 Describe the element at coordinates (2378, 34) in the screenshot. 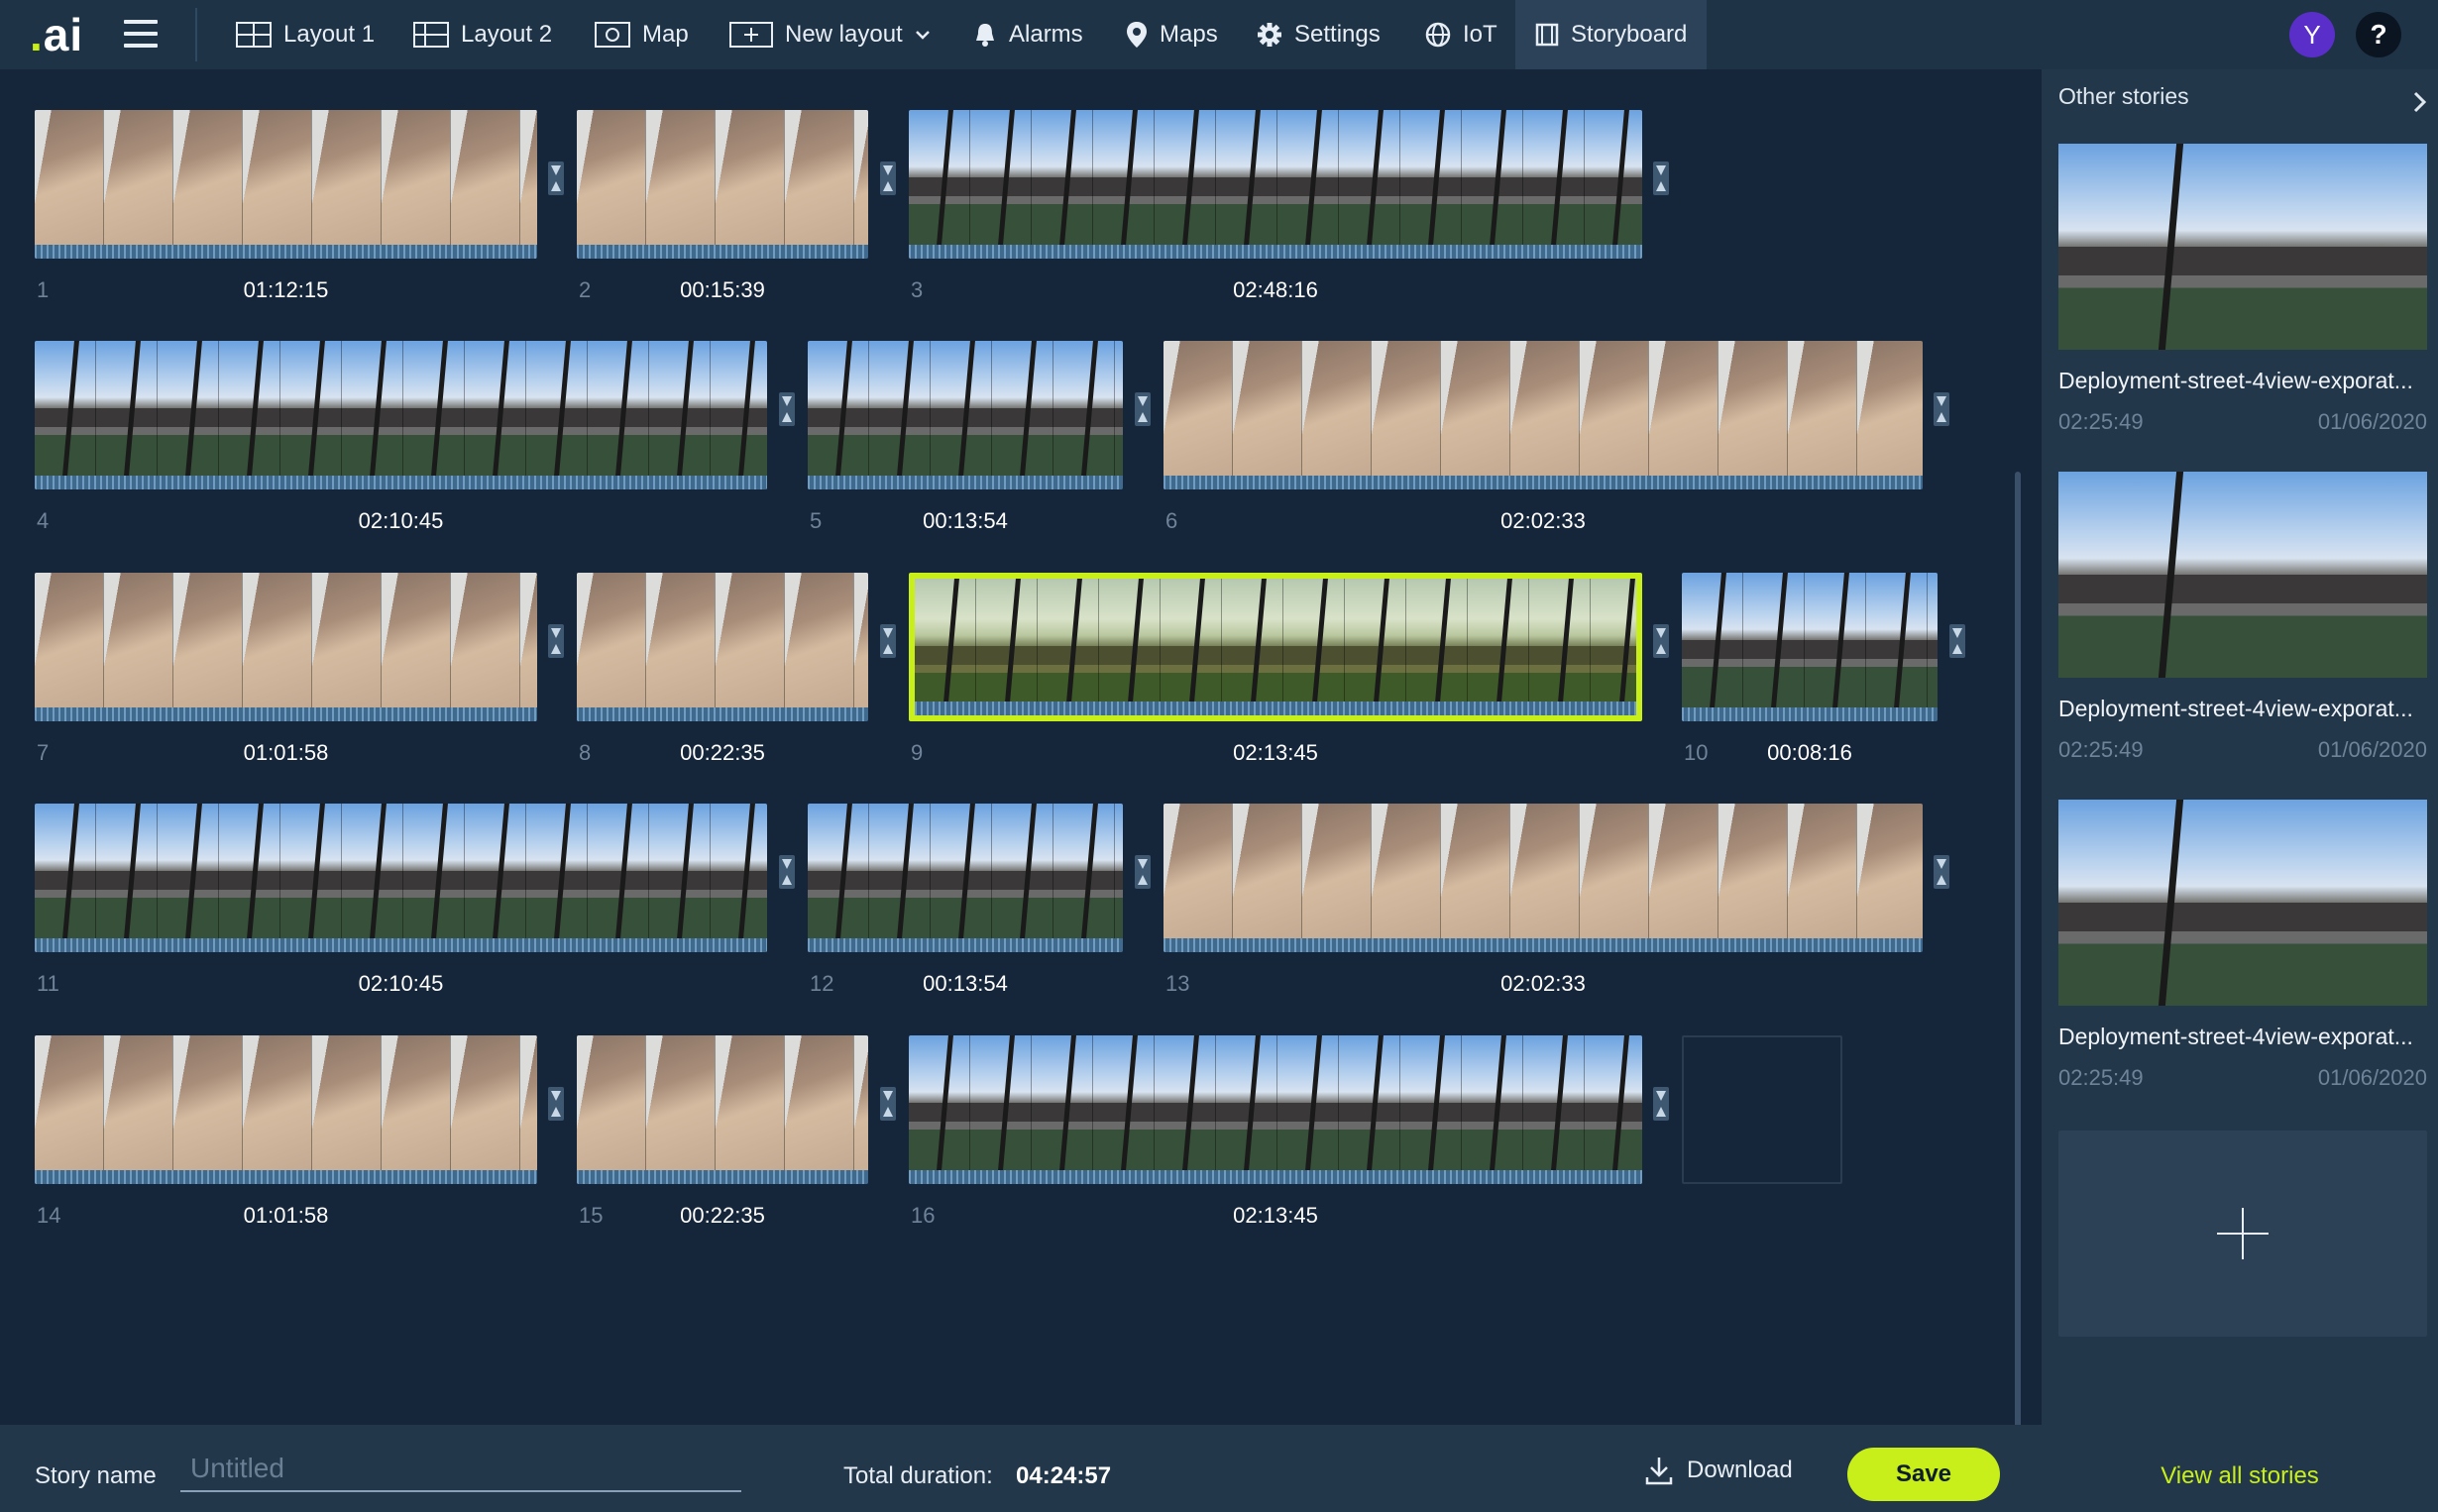

I see `help-icon: ?` at that location.